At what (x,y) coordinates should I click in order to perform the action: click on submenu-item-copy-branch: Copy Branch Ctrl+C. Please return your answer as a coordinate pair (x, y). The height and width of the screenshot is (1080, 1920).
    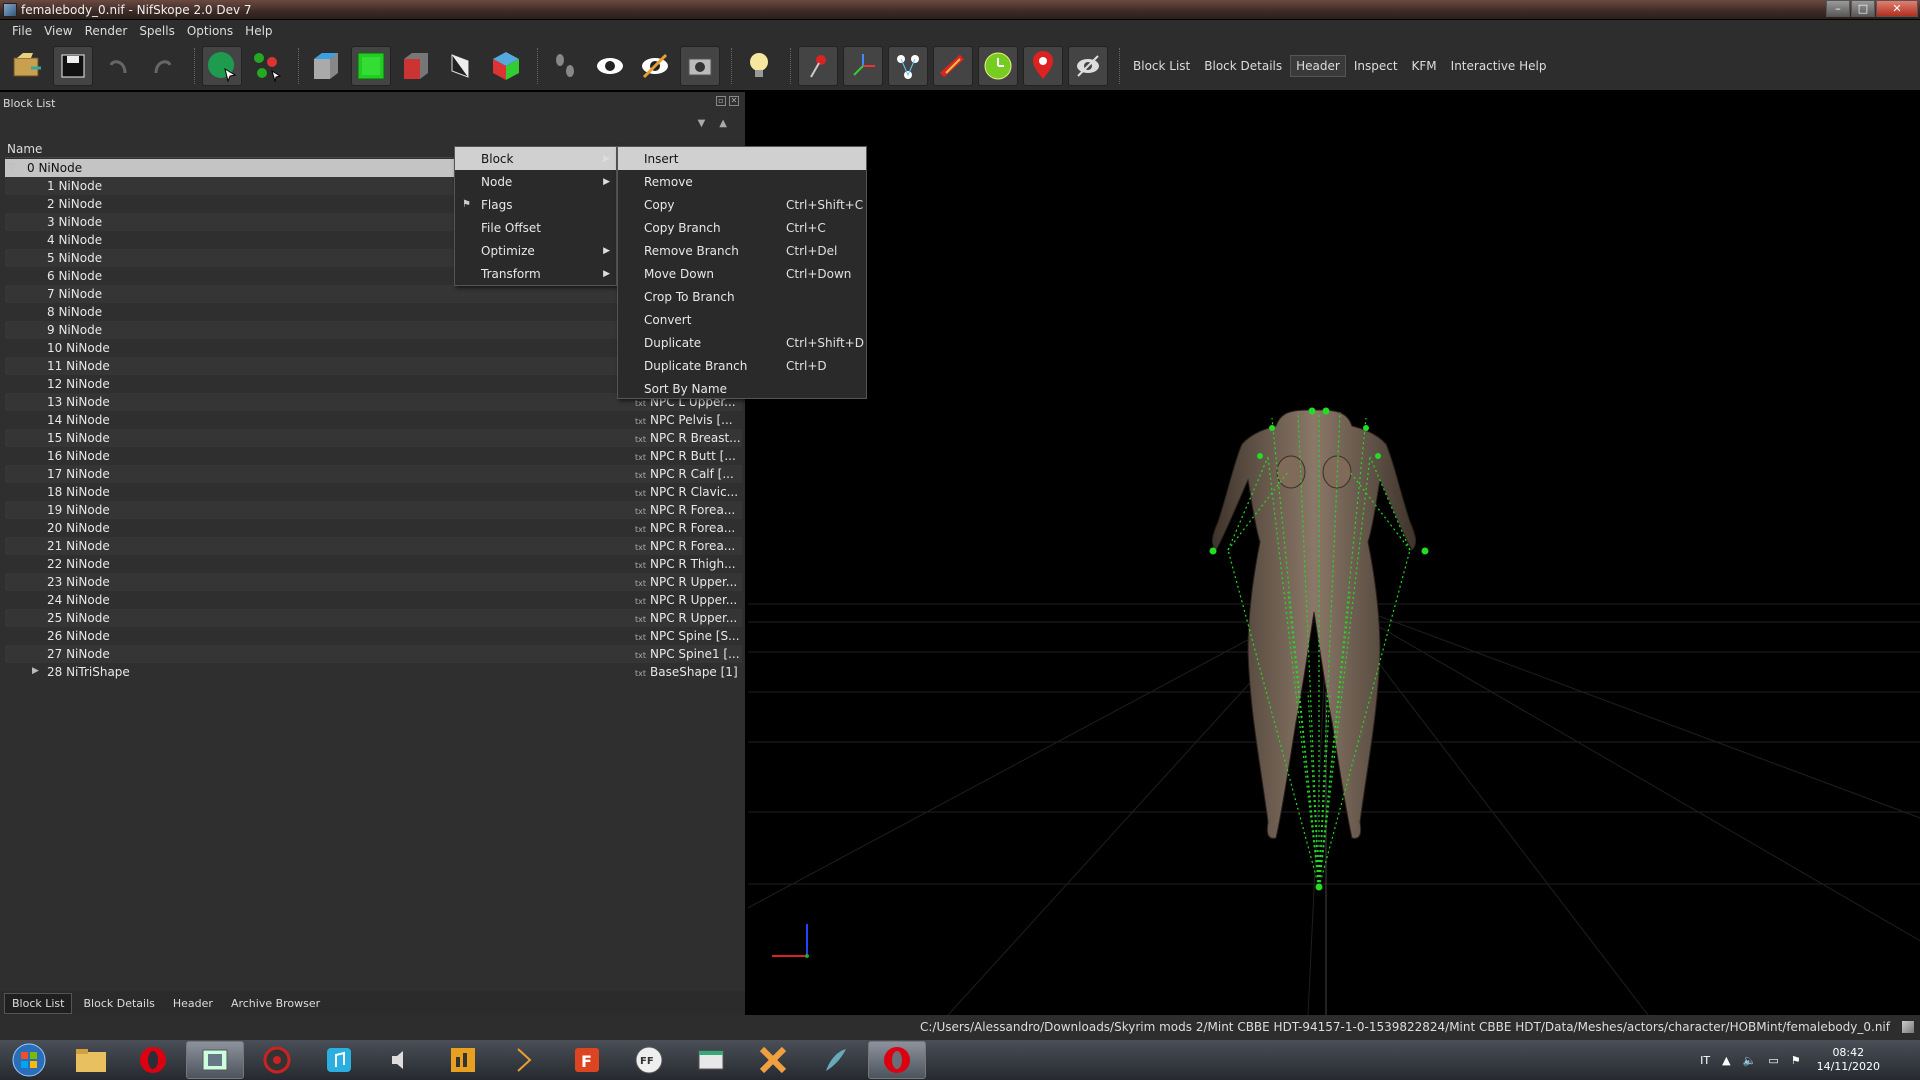
    Looking at the image, I should click on (742, 227).